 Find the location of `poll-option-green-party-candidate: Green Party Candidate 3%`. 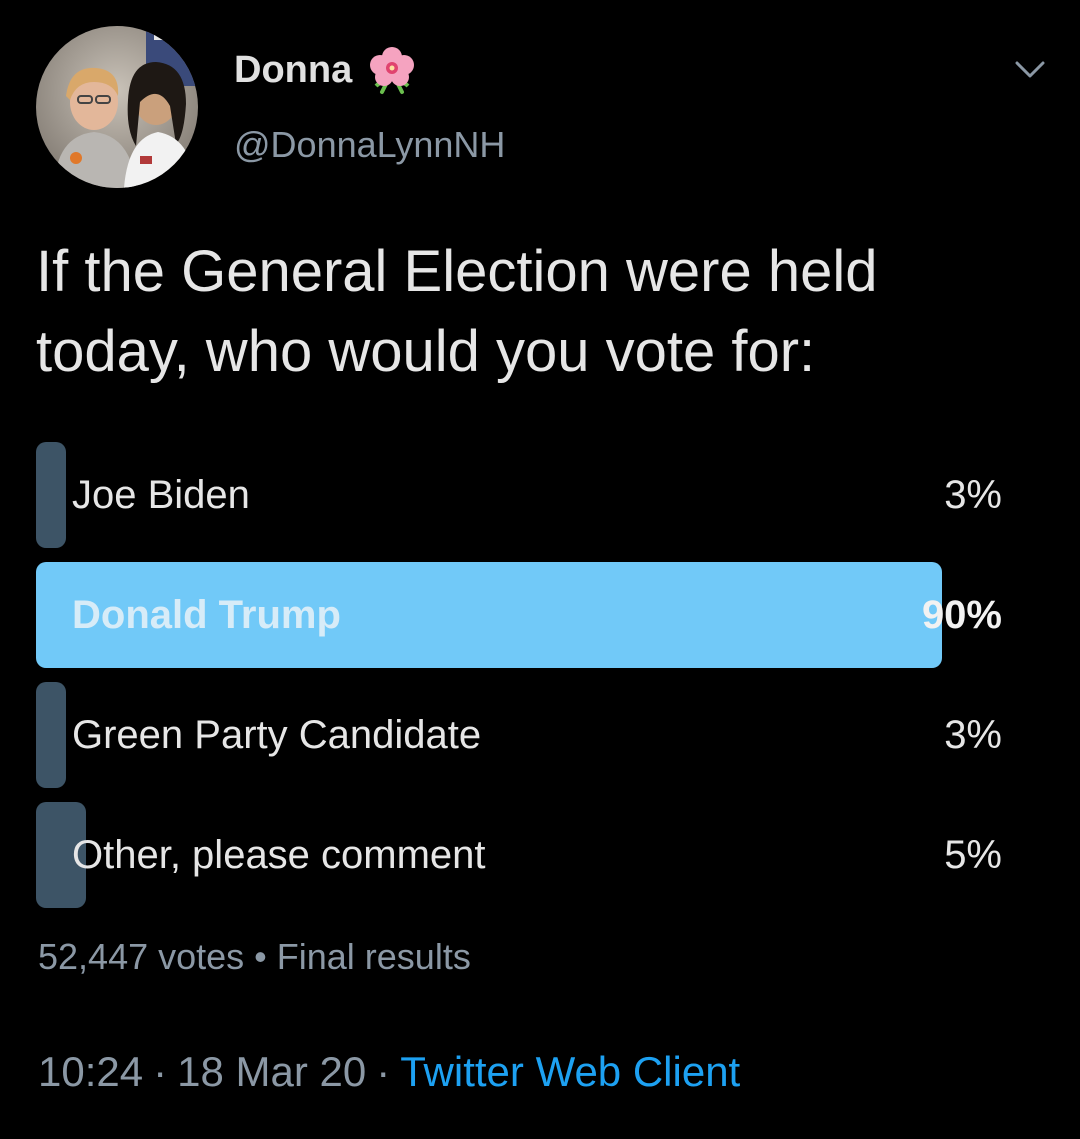

poll-option-green-party-candidate: Green Party Candidate 3% is located at coordinates (519, 735).